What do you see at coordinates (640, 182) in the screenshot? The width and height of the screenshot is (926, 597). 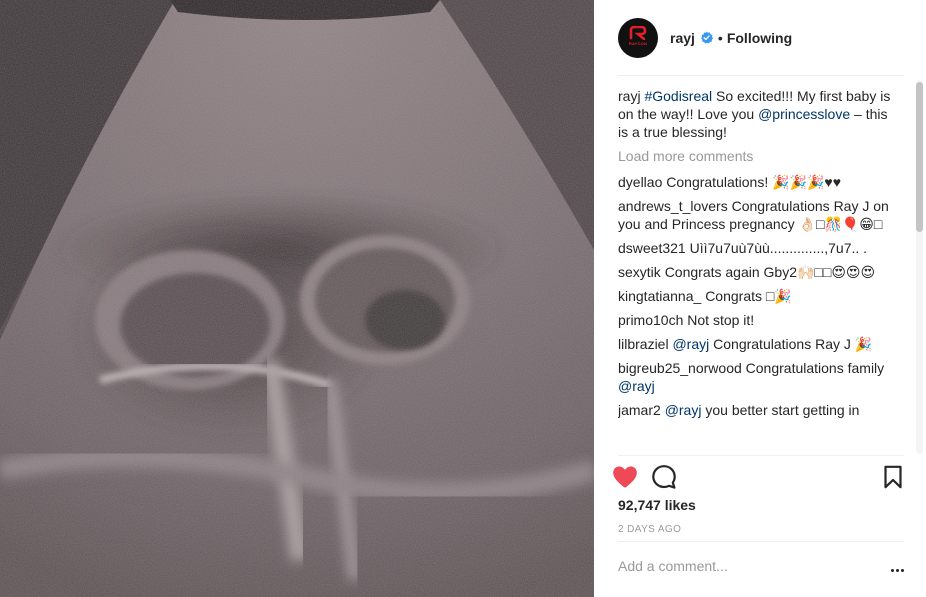 I see `comment-username: dyellao` at bounding box center [640, 182].